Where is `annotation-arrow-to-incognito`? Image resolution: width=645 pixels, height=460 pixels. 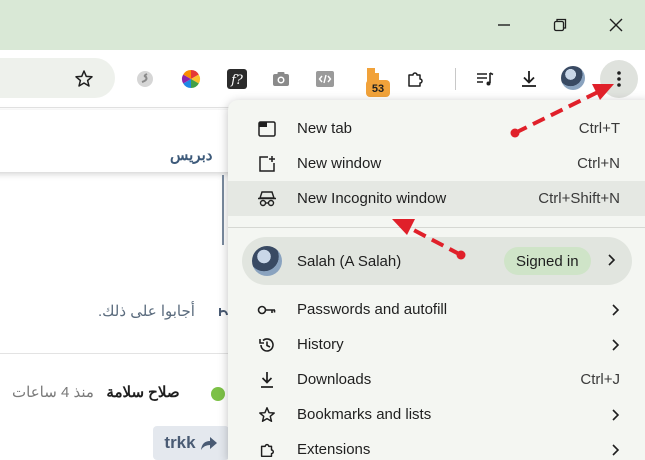 annotation-arrow-to-incognito is located at coordinates (429, 239).